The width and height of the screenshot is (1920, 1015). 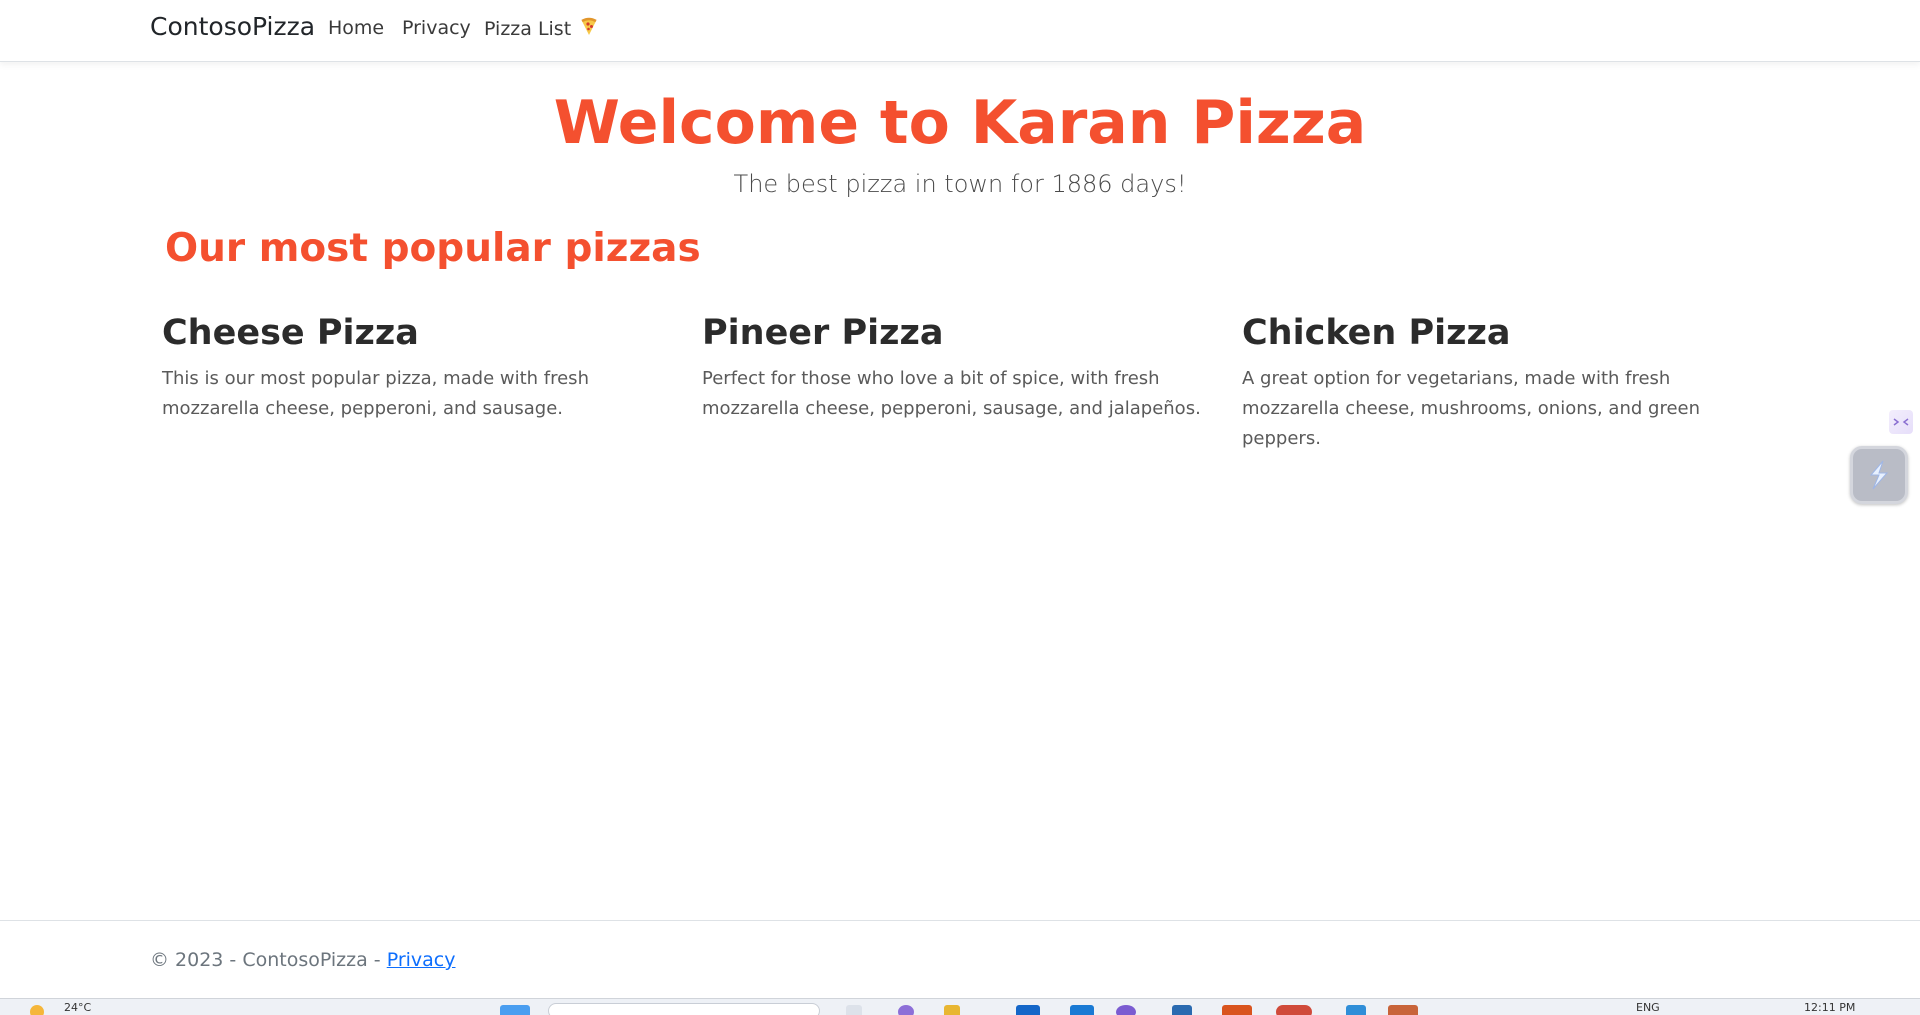 I want to click on nav-privacy-link: Privacy, so click(x=436, y=28).